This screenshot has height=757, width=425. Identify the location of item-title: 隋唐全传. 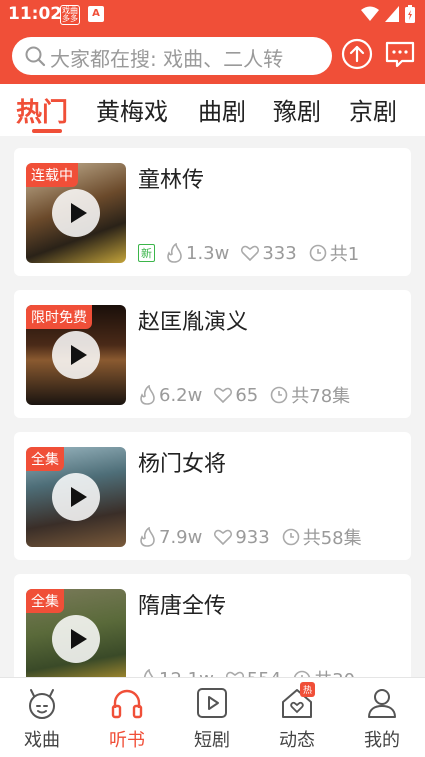
(182, 606).